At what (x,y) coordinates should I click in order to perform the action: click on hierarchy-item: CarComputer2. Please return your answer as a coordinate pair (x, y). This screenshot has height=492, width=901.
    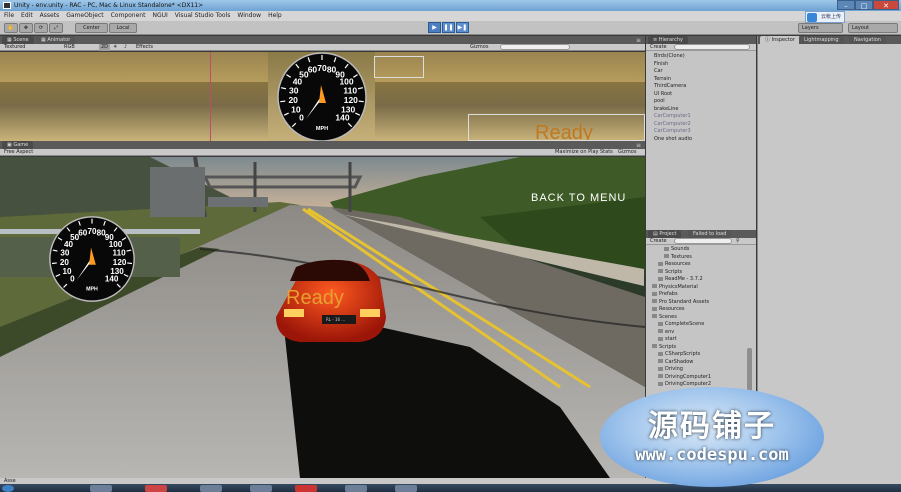
    Looking at the image, I should click on (672, 124).